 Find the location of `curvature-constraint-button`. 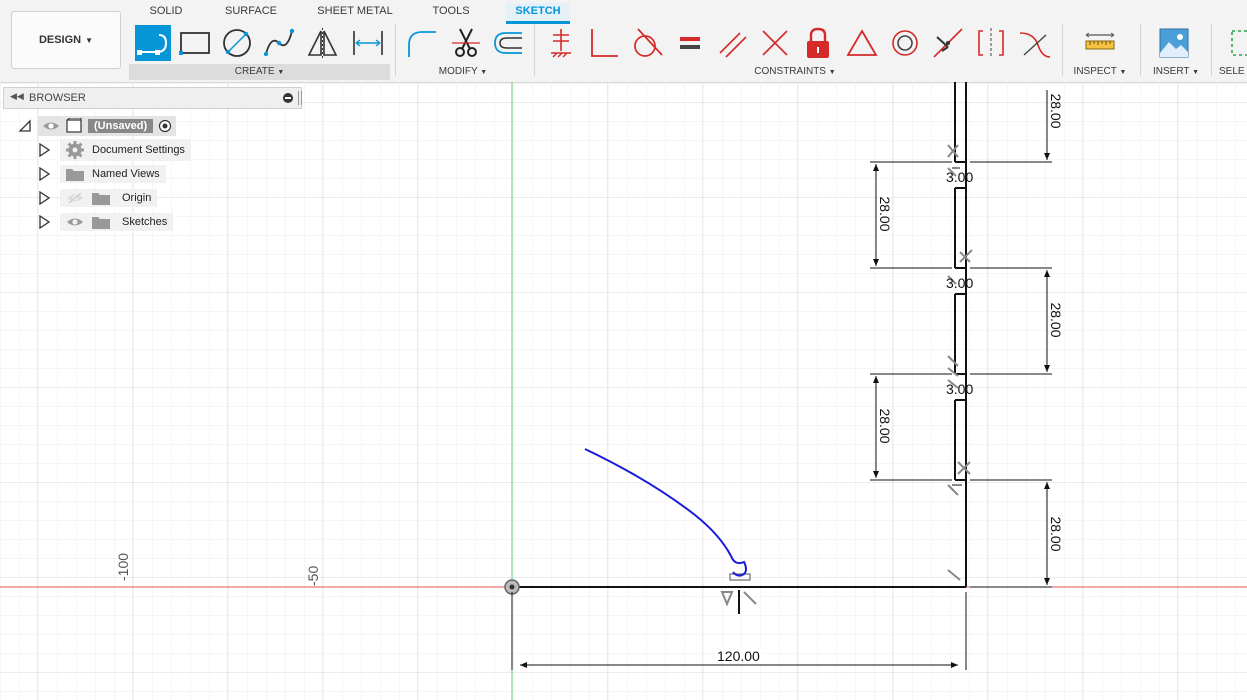

curvature-constraint-button is located at coordinates (1034, 43).